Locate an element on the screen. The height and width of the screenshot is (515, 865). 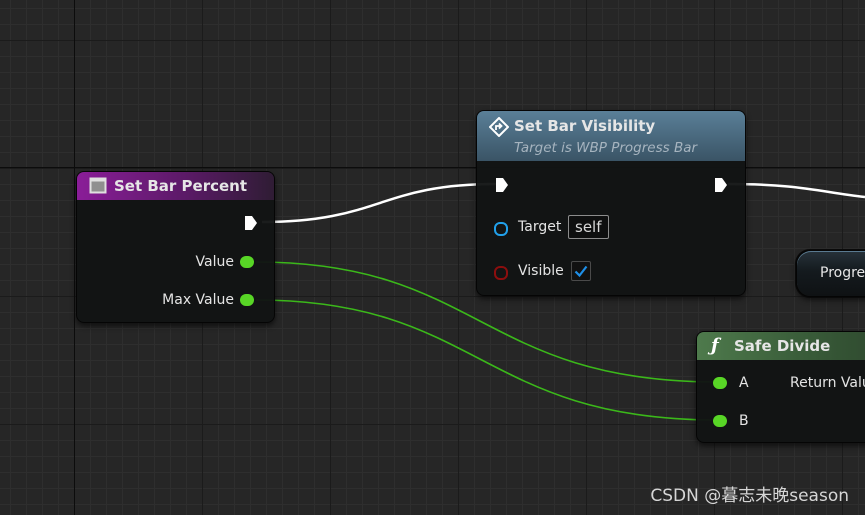
node-subtitle: Target is WBP Progress Bar is located at coordinates (606, 148).